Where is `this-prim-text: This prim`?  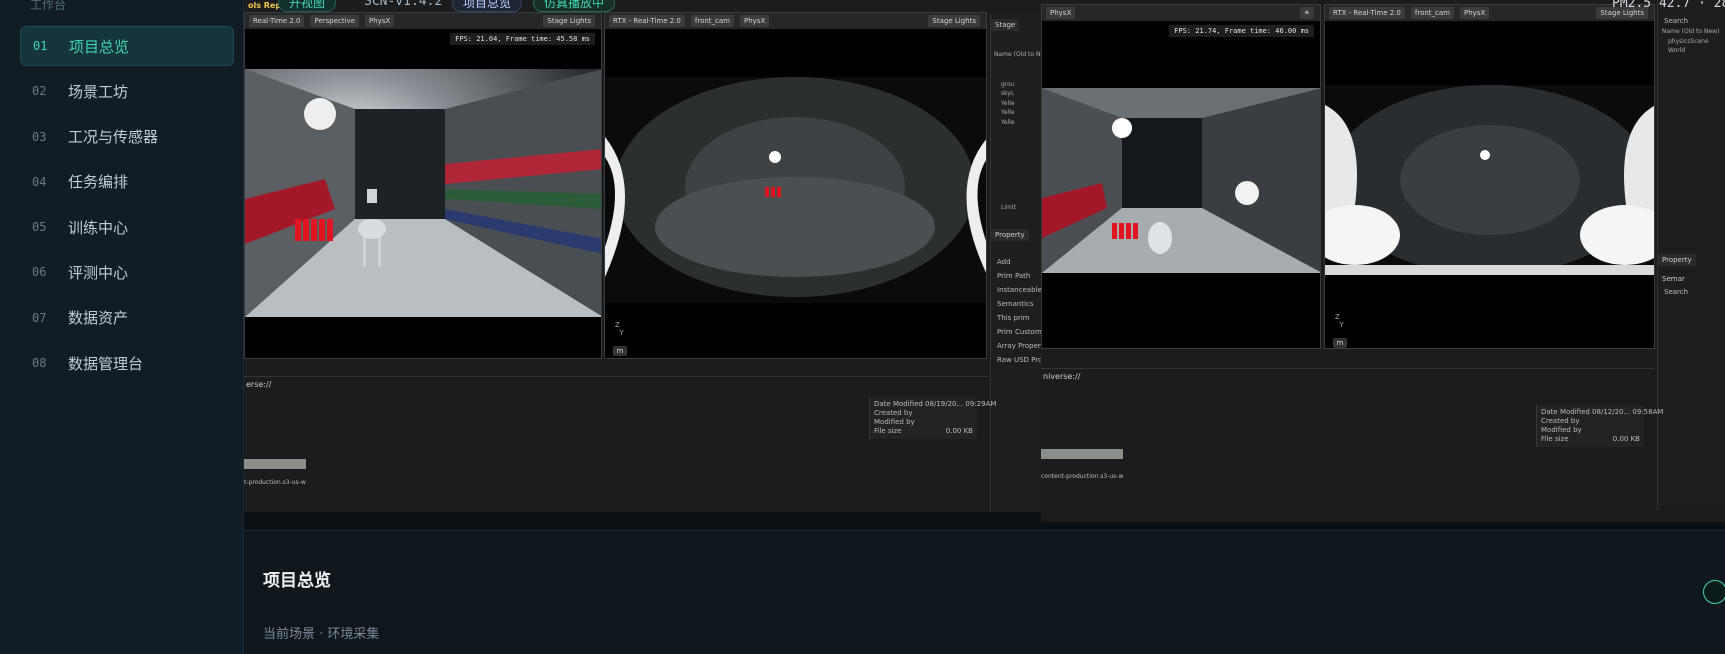
this-prim-text: This prim is located at coordinates (1013, 317).